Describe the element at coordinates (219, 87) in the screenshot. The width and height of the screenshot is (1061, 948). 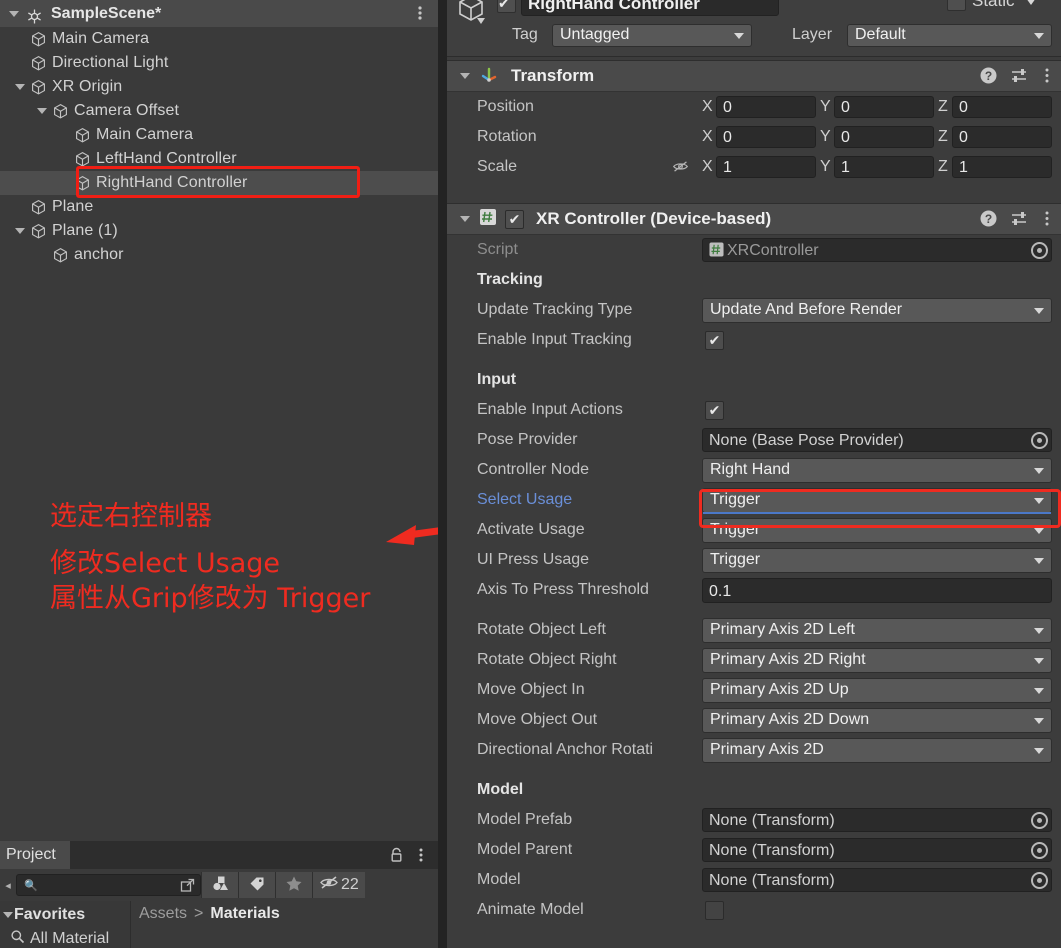
I see `hierarchy-item-xr-origin: XR Origin` at that location.